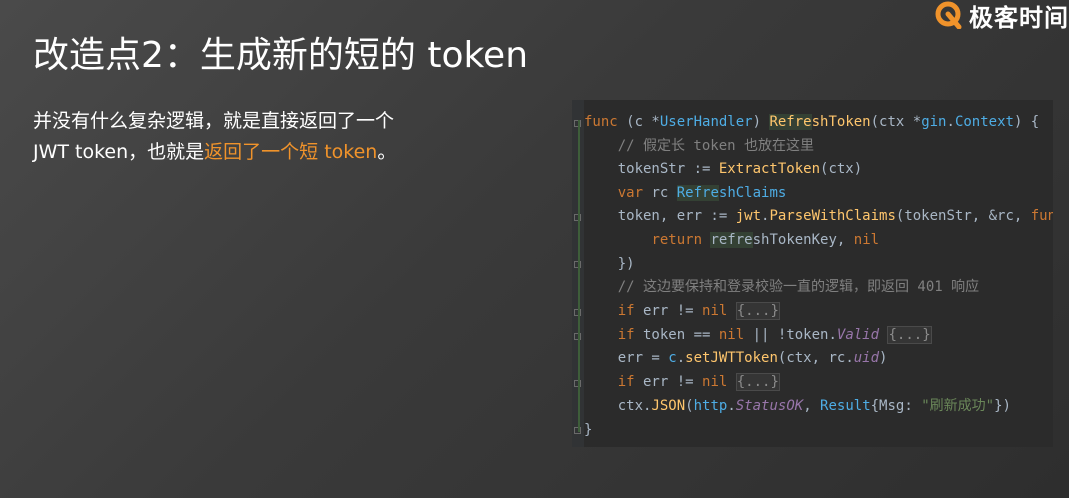  Describe the element at coordinates (782, 287) in the screenshot. I see `code-comment: // 这边要保持和登录校验一直的逻辑，即返回 401 响应` at that location.